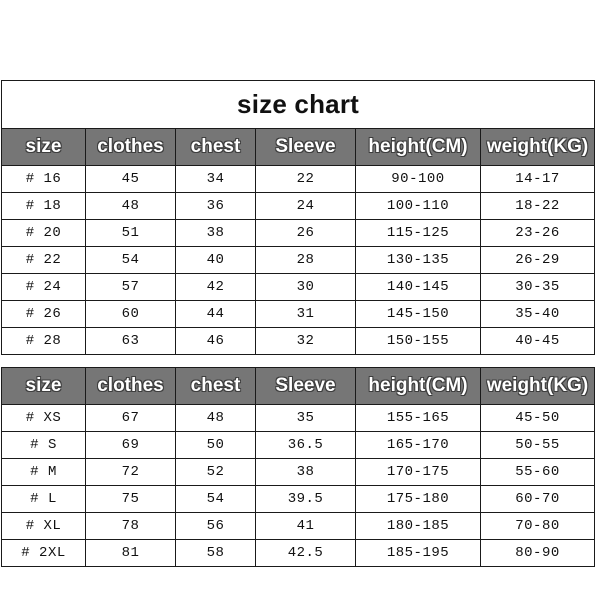 This screenshot has height=600, width=600. Describe the element at coordinates (305, 314) in the screenshot. I see `cell-sleeve: 31` at that location.